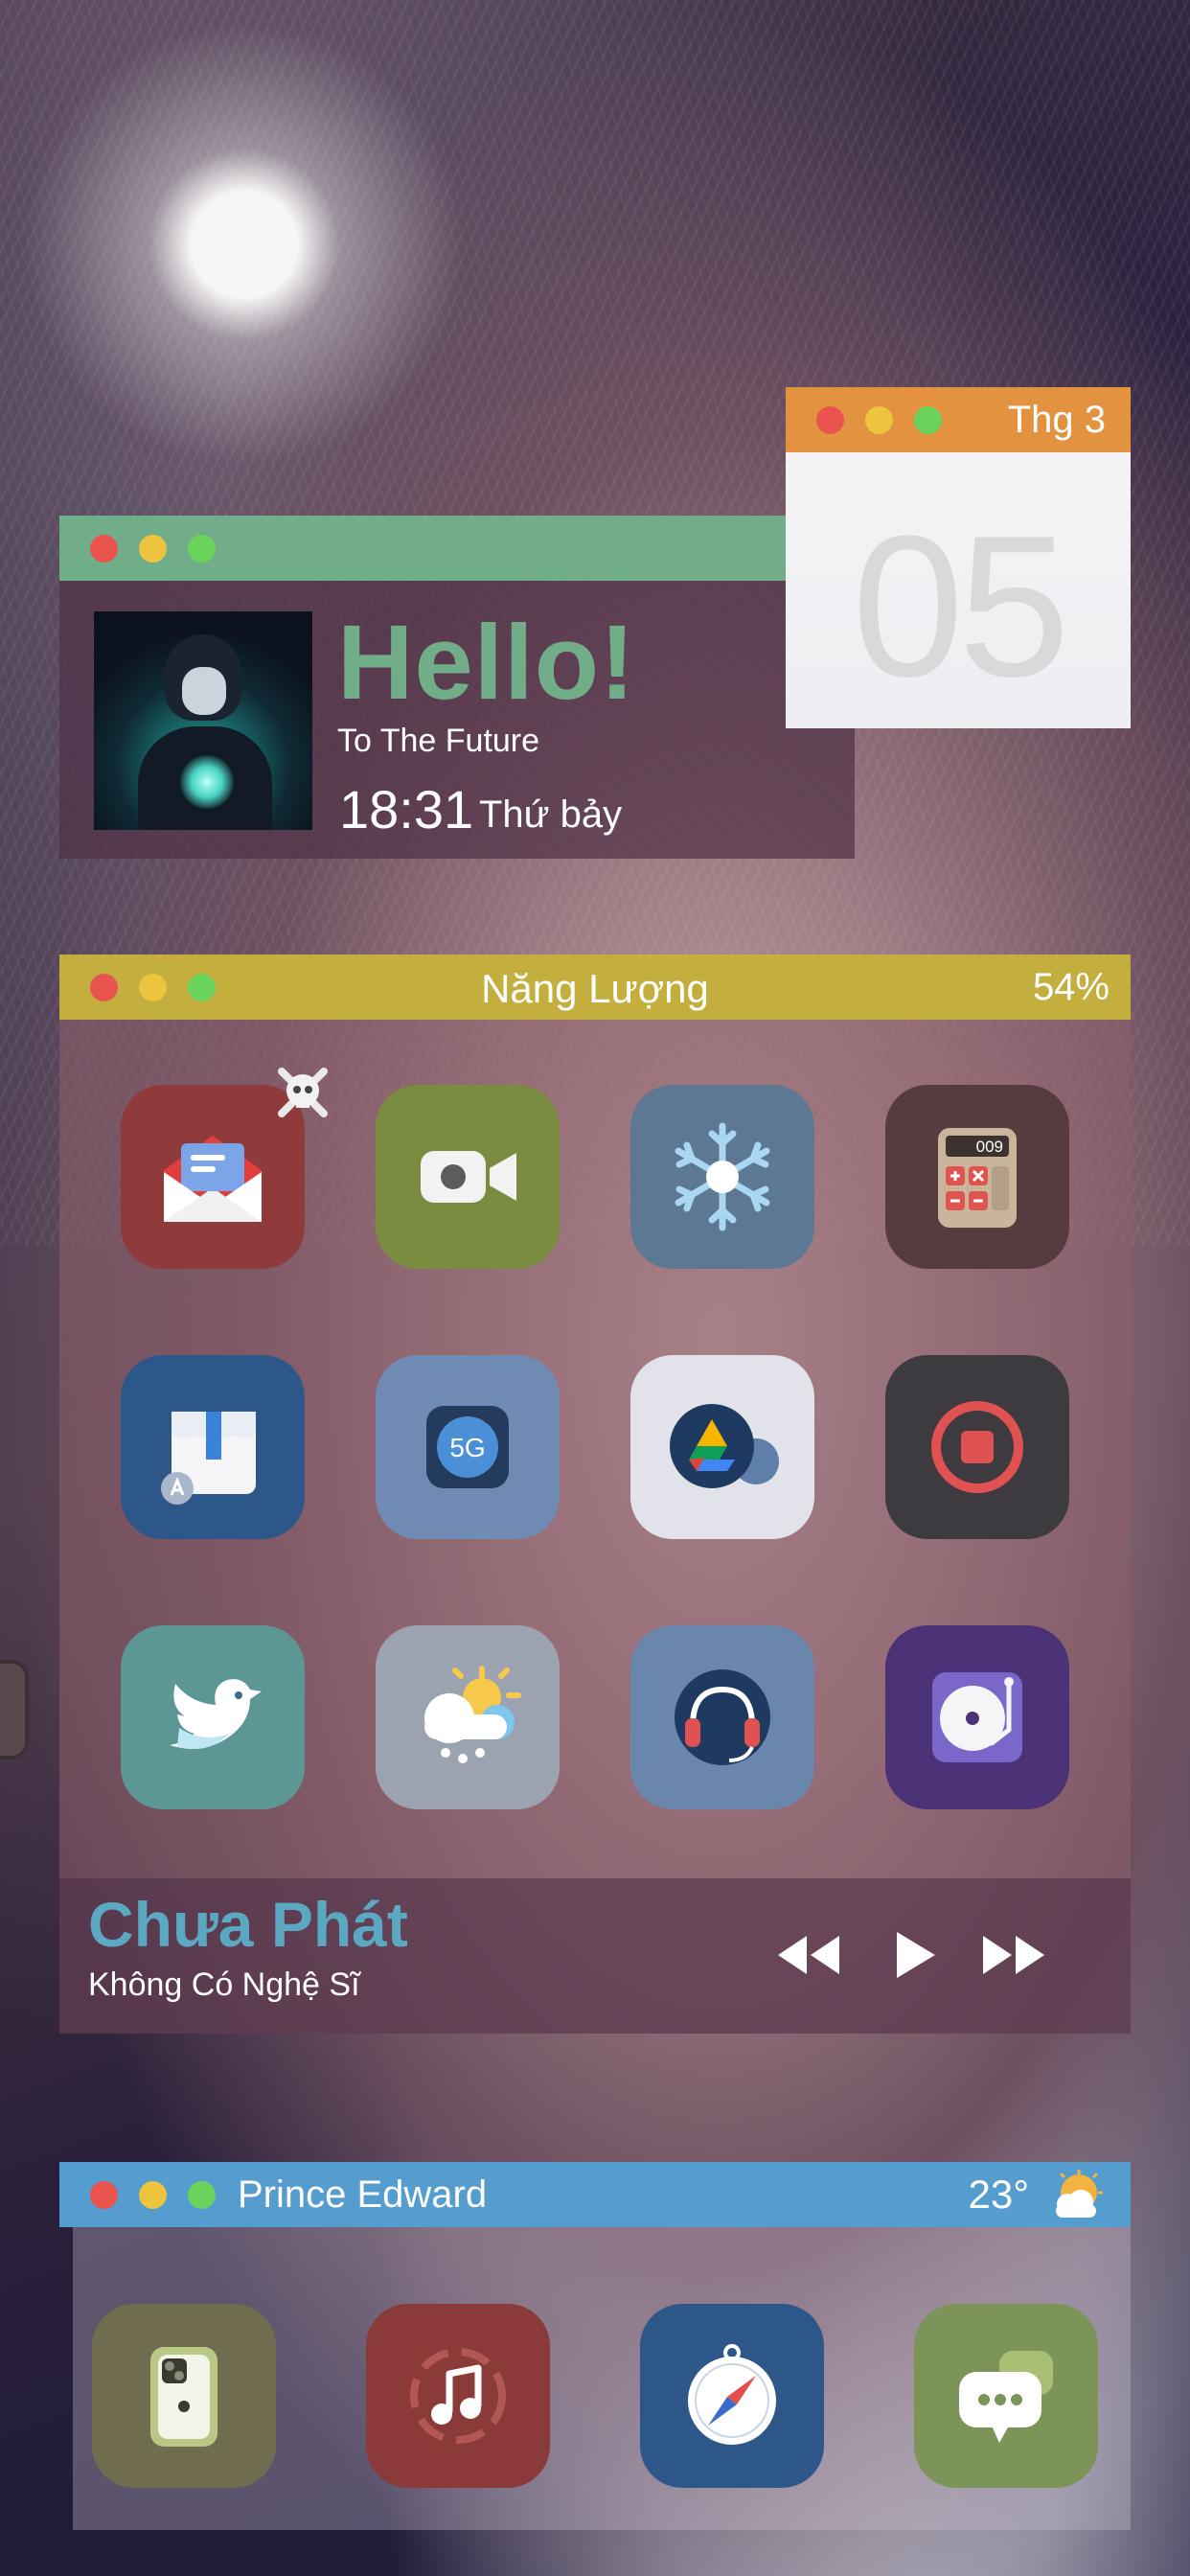 The image size is (1190, 2576). I want to click on calculator-app: 009, so click(977, 1177).